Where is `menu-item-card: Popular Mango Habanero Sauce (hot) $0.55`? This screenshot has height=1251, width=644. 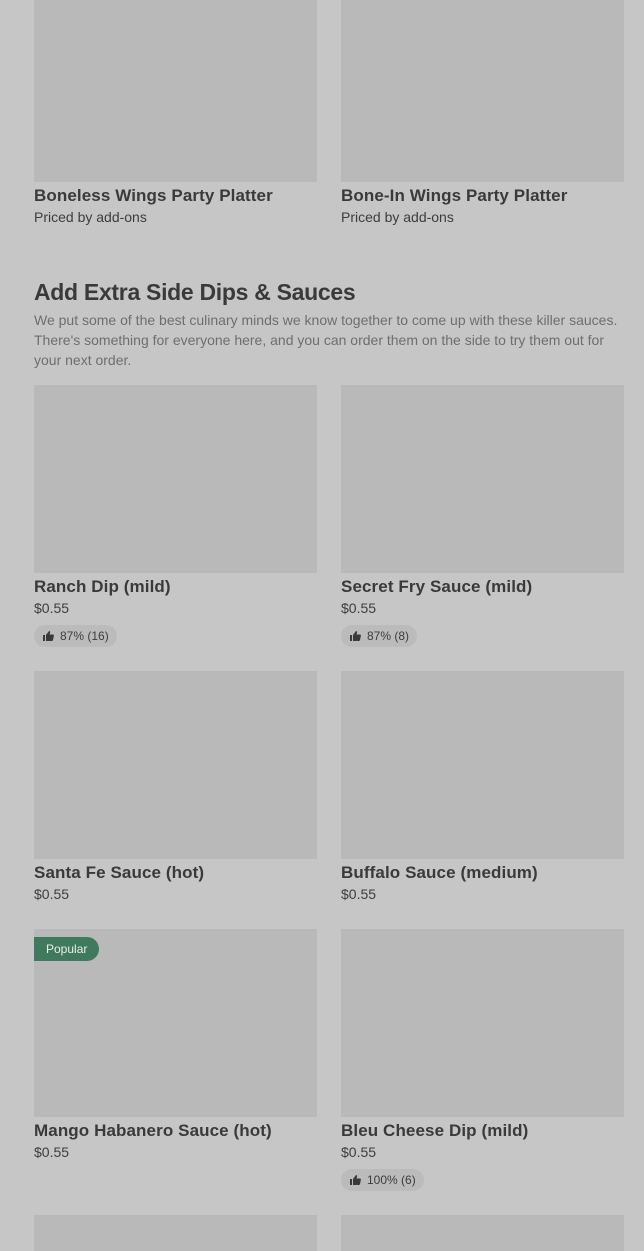
menu-item-card: Popular Mango Habanero Sauce (hot) $0.55 is located at coordinates (175, 1060).